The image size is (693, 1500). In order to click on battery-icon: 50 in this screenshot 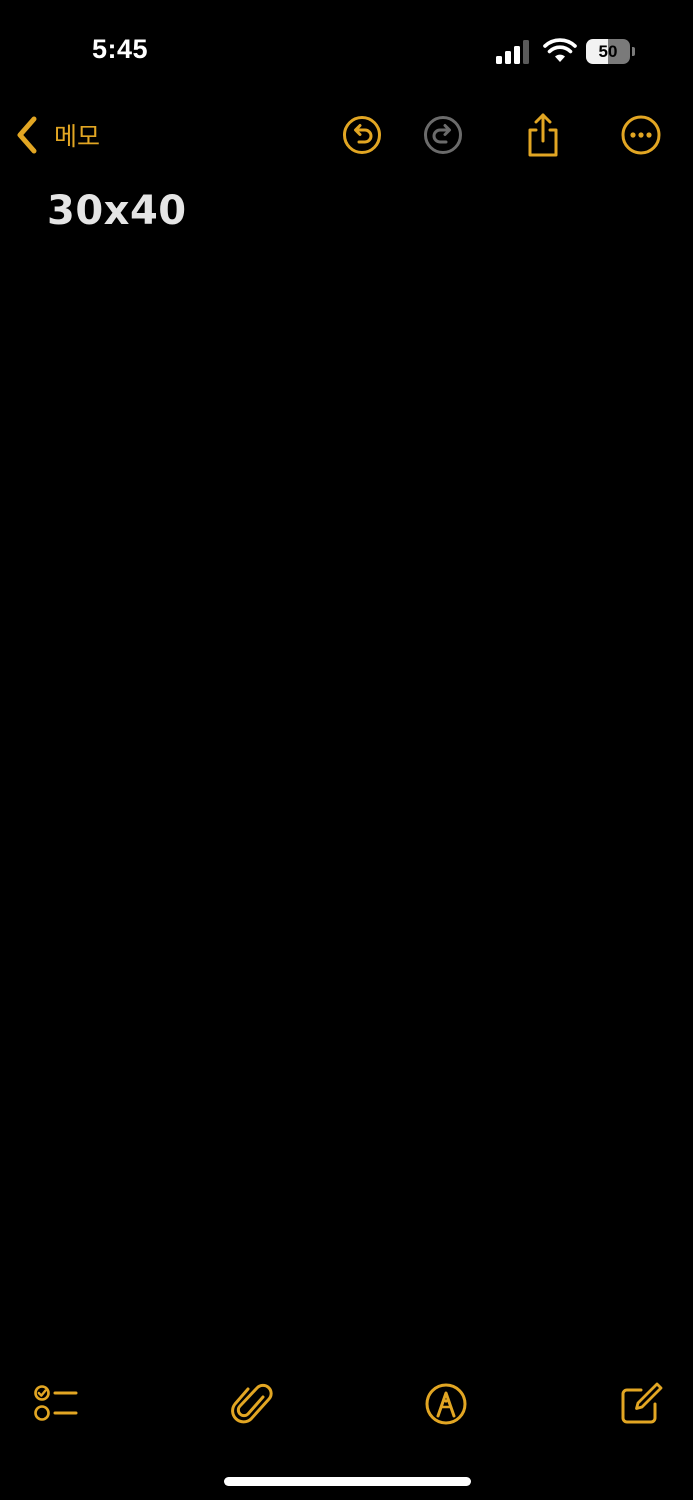, I will do `click(611, 51)`.